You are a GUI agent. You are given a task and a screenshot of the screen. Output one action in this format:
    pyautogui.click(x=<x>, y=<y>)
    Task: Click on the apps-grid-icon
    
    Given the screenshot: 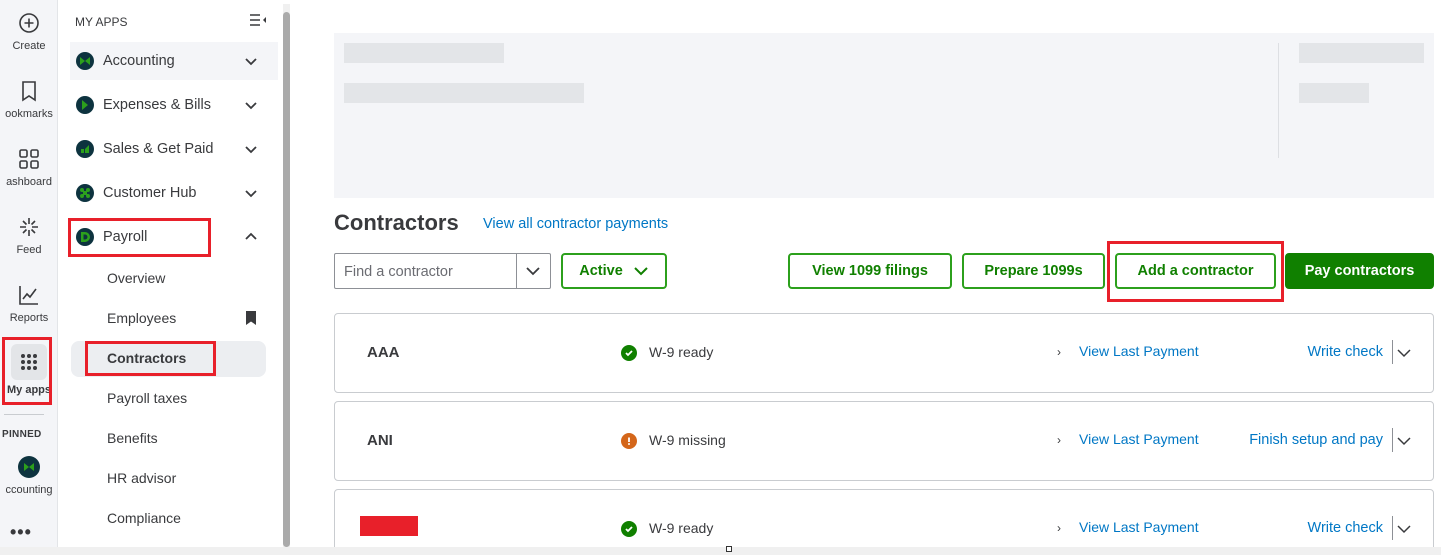 What is the action you would take?
    pyautogui.click(x=29, y=362)
    